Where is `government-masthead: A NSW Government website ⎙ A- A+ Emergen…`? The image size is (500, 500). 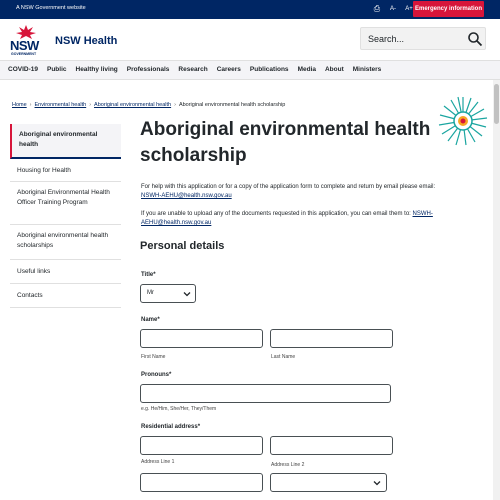
government-masthead: A NSW Government website ⎙ A- A+ Emergen… is located at coordinates (250, 9).